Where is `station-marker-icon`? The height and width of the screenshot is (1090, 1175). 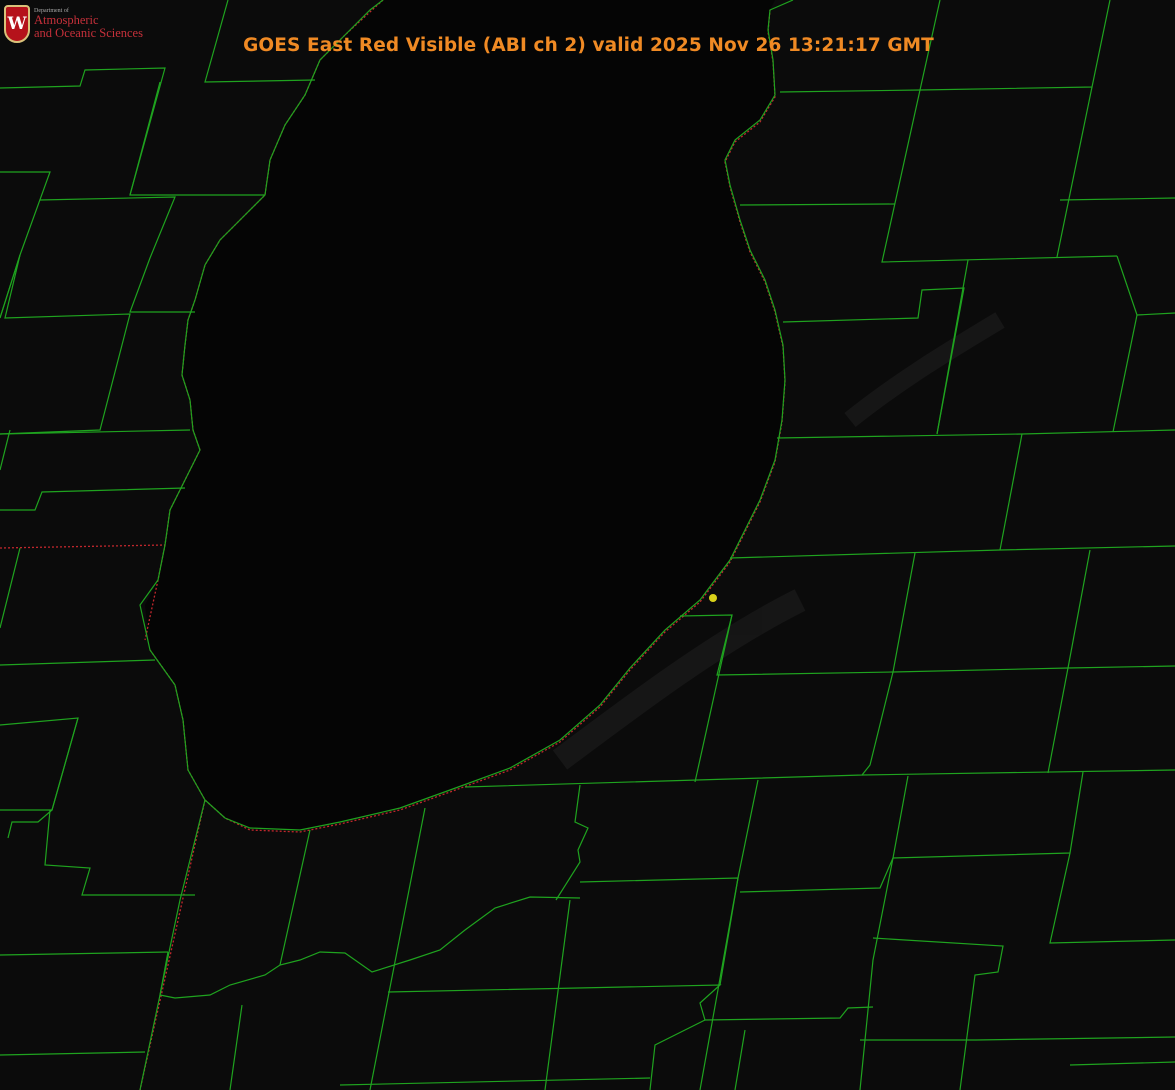 station-marker-icon is located at coordinates (713, 598).